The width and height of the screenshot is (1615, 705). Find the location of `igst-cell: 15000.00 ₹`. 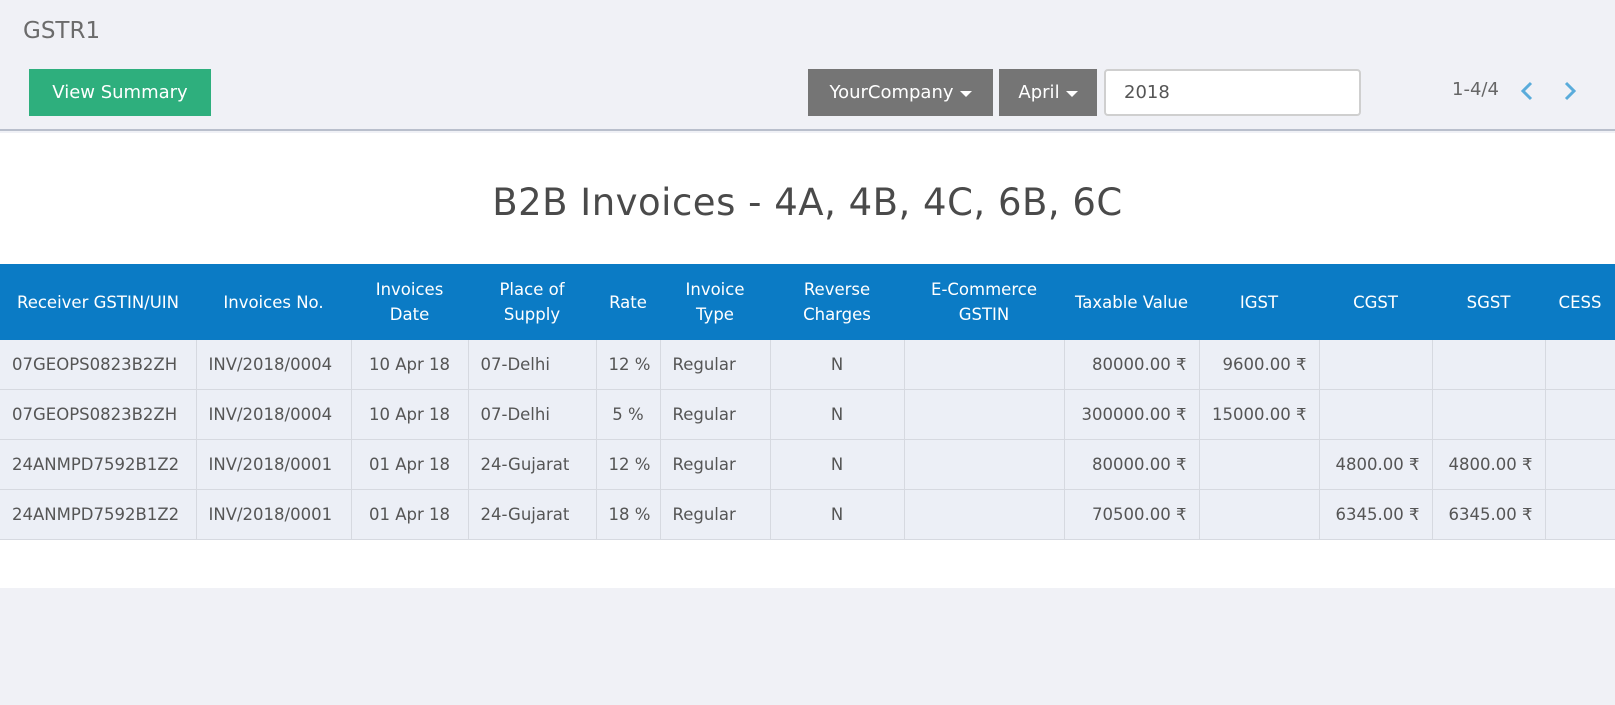

igst-cell: 15000.00 ₹ is located at coordinates (1259, 414).